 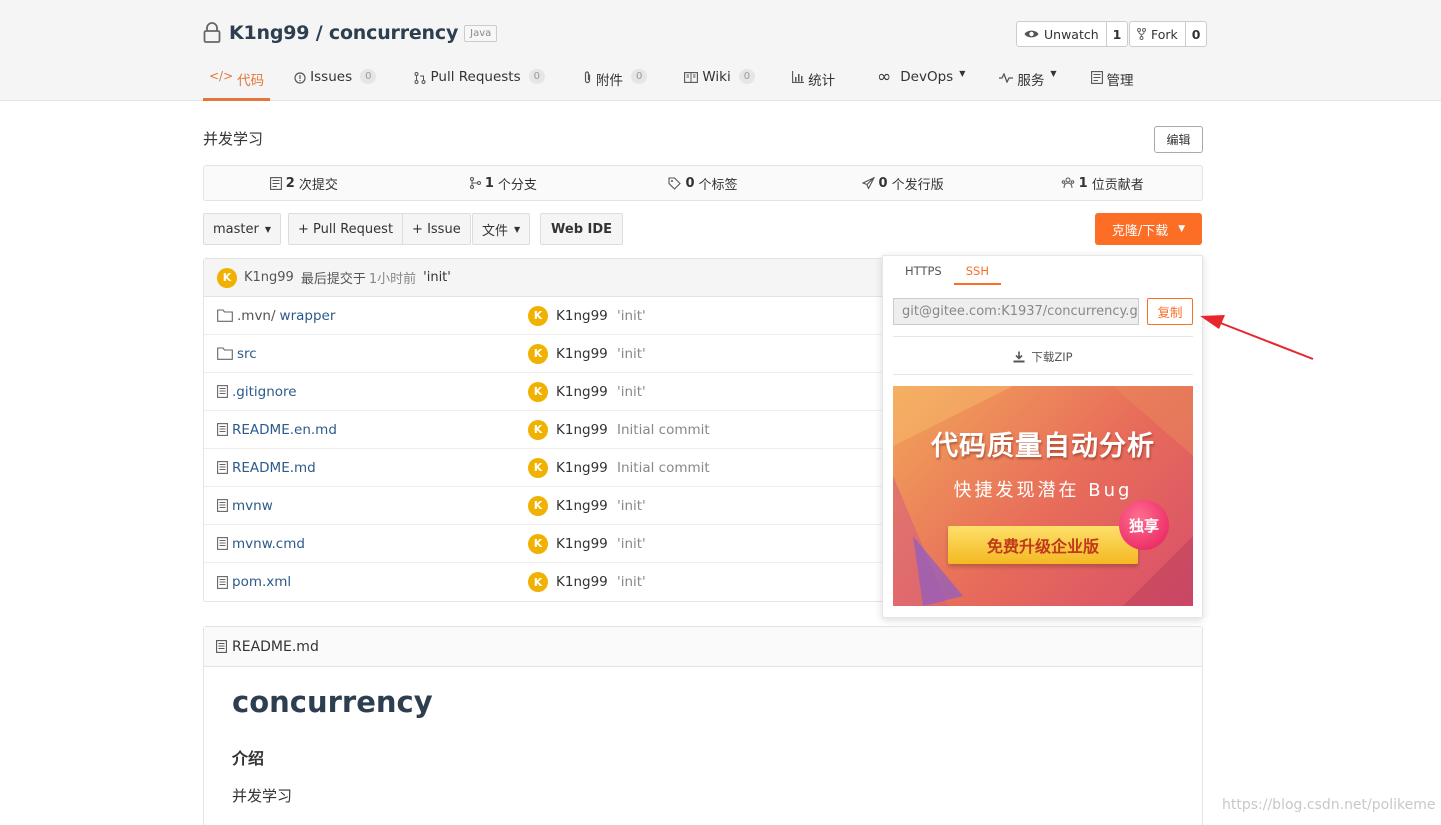 What do you see at coordinates (1027, 81) in the screenshot?
I see `tab-services: 服务 ▼` at bounding box center [1027, 81].